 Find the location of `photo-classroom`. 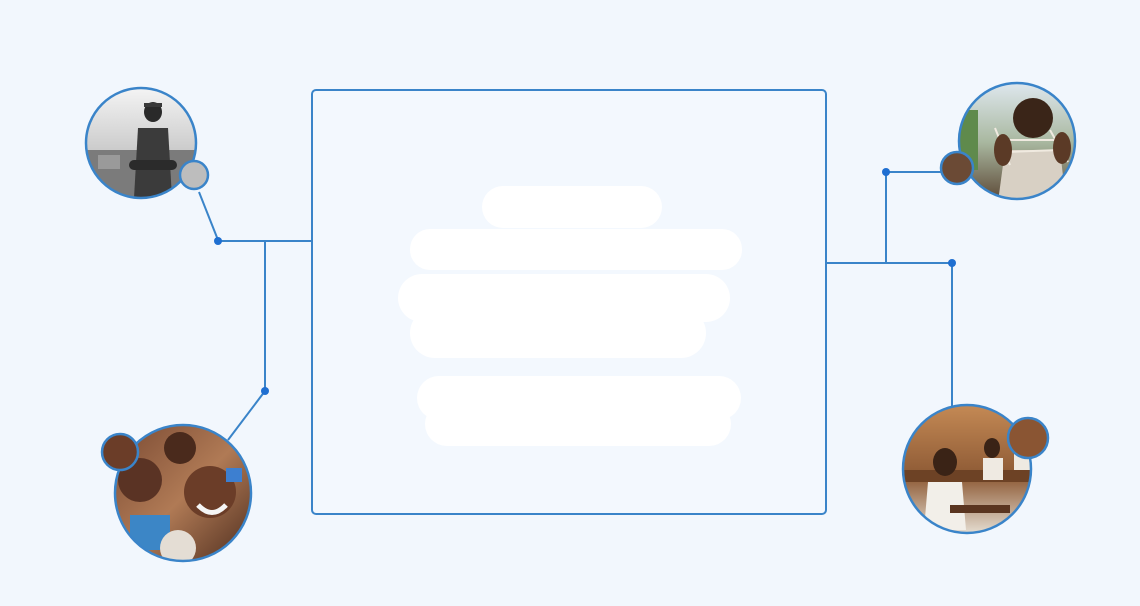

photo-classroom is located at coordinates (975, 469).